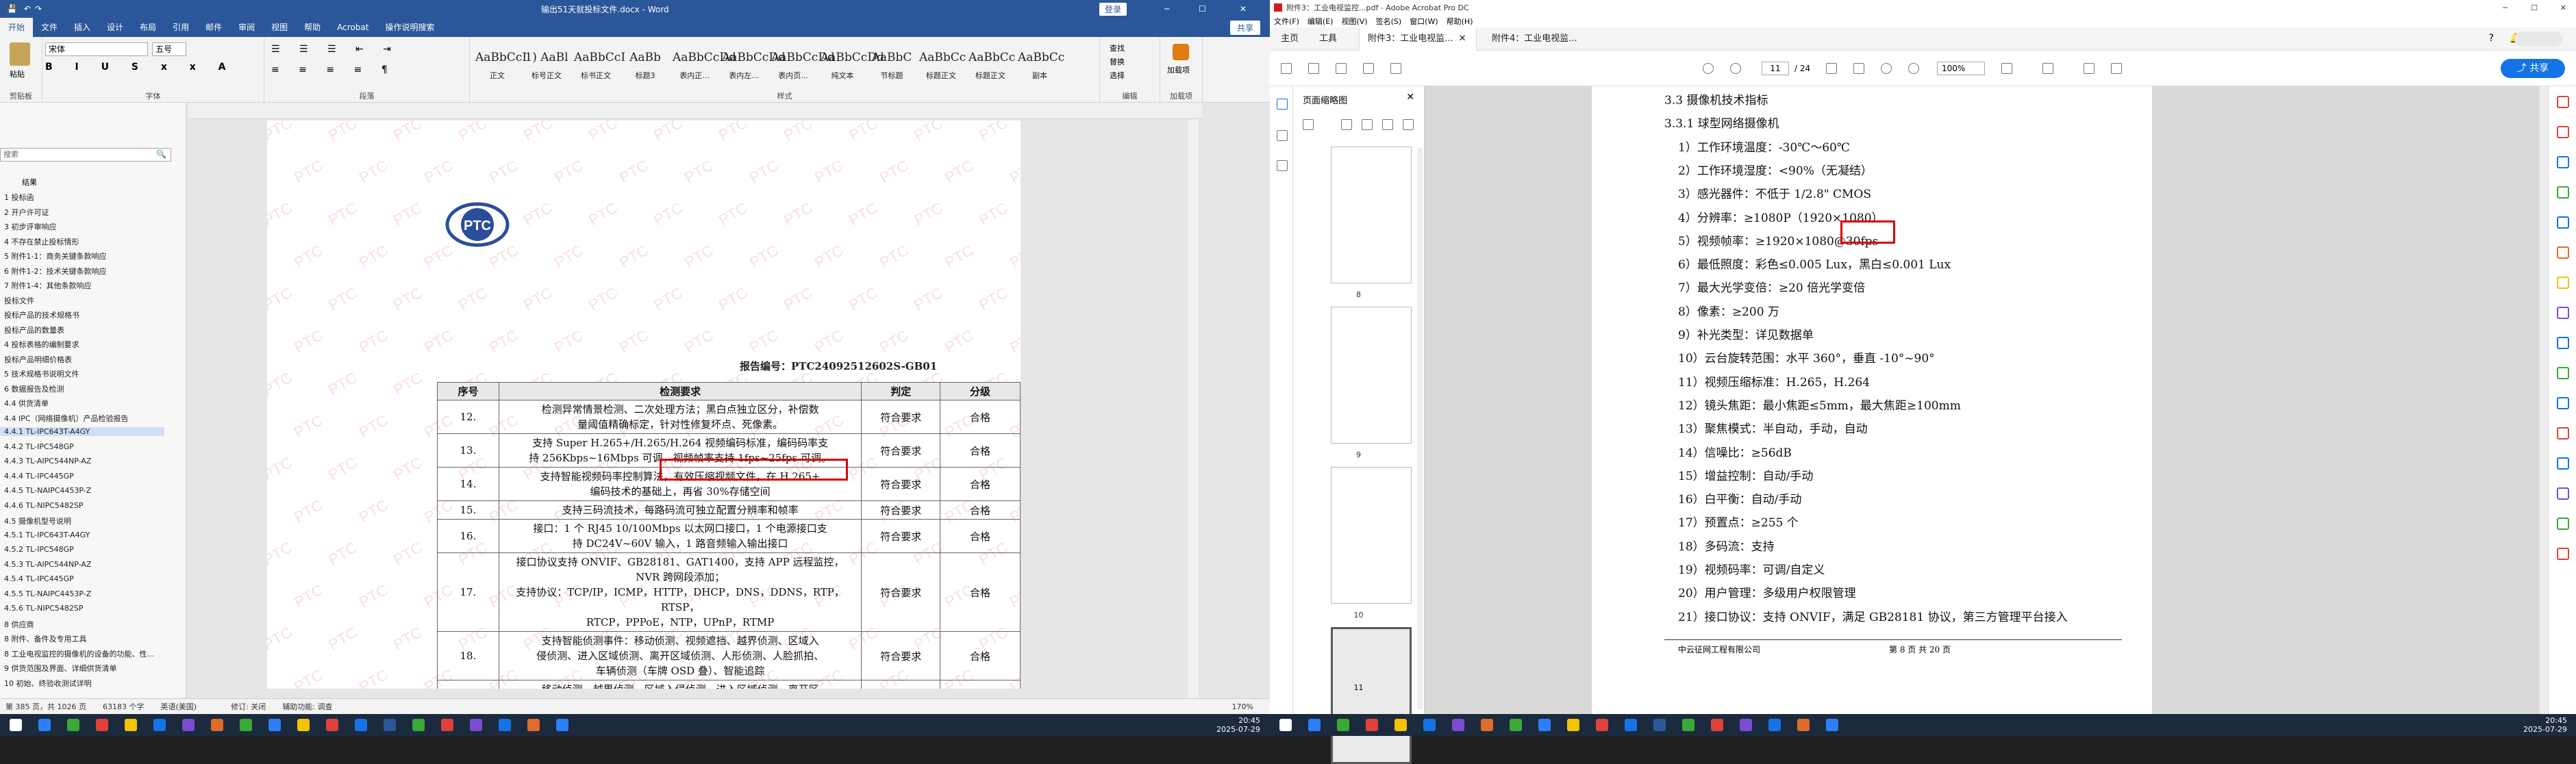 This screenshot has width=2576, height=764. I want to click on page-number-input: 11, so click(1775, 68).